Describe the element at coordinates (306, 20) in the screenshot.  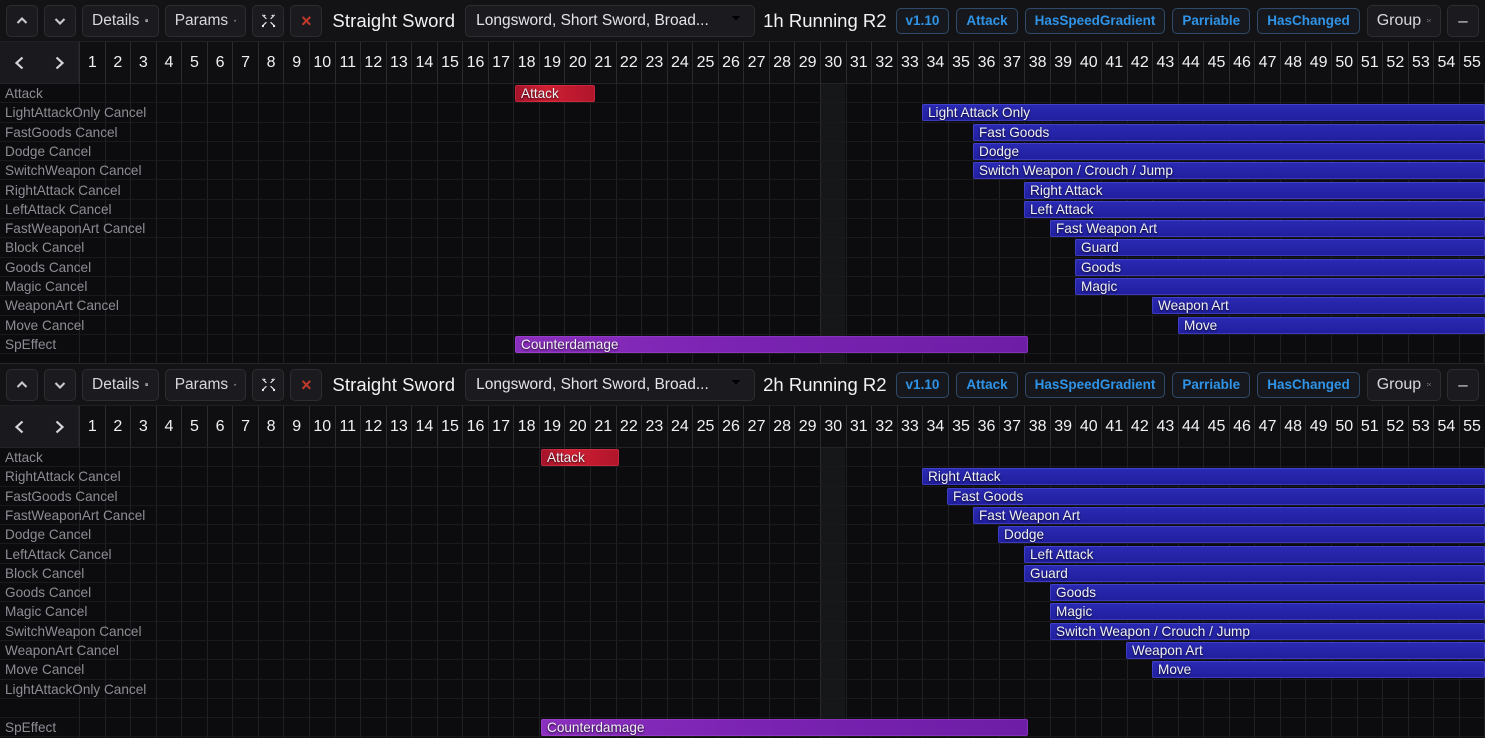
I see `close-button: ×` at that location.